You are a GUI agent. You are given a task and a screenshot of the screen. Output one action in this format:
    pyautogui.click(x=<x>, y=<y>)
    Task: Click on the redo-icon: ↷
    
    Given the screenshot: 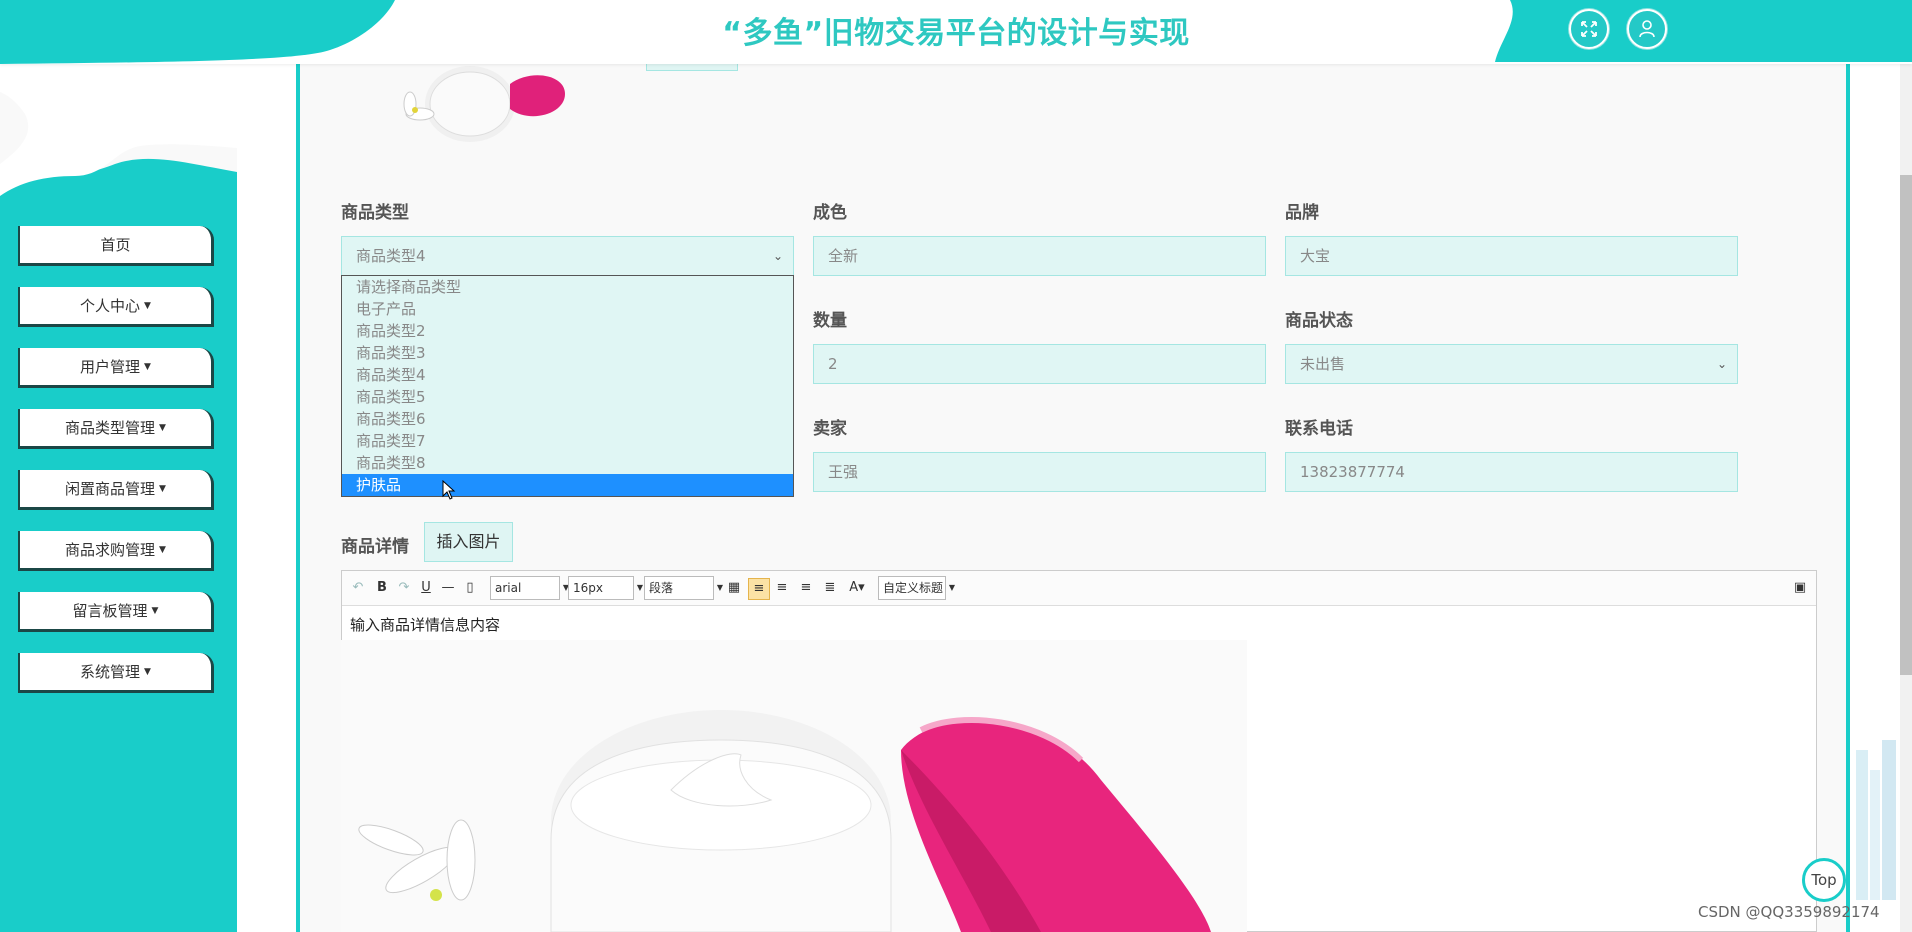 What is the action you would take?
    pyautogui.click(x=404, y=588)
    